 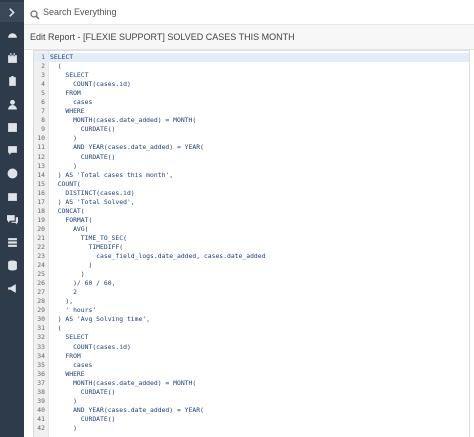 I want to click on sidebar-item-database, so click(x=12, y=265).